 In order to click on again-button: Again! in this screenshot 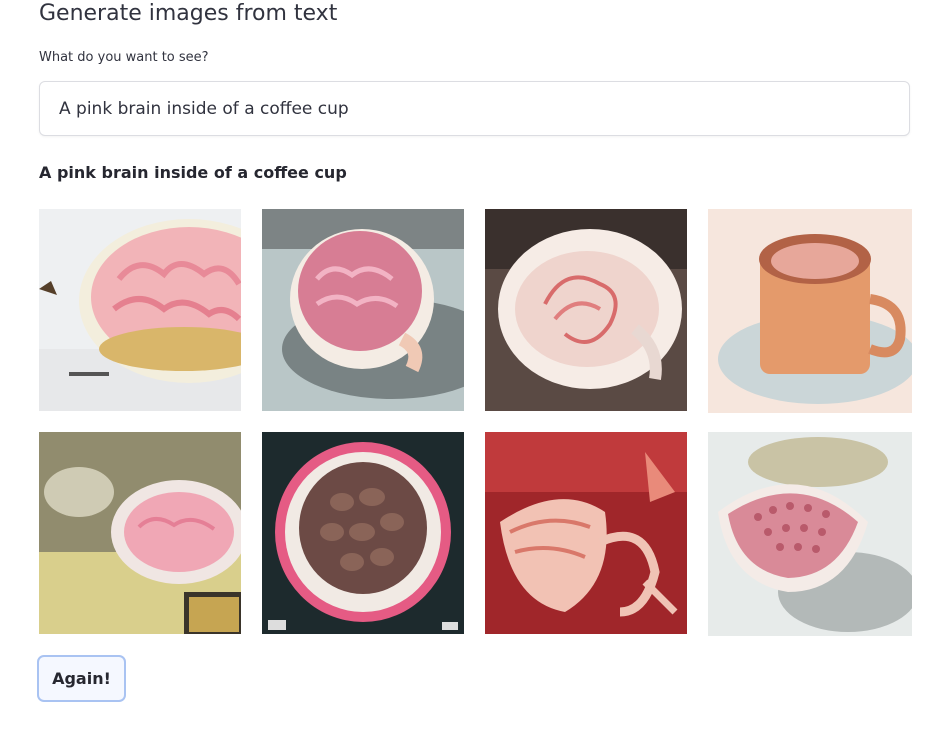, I will do `click(81, 678)`.